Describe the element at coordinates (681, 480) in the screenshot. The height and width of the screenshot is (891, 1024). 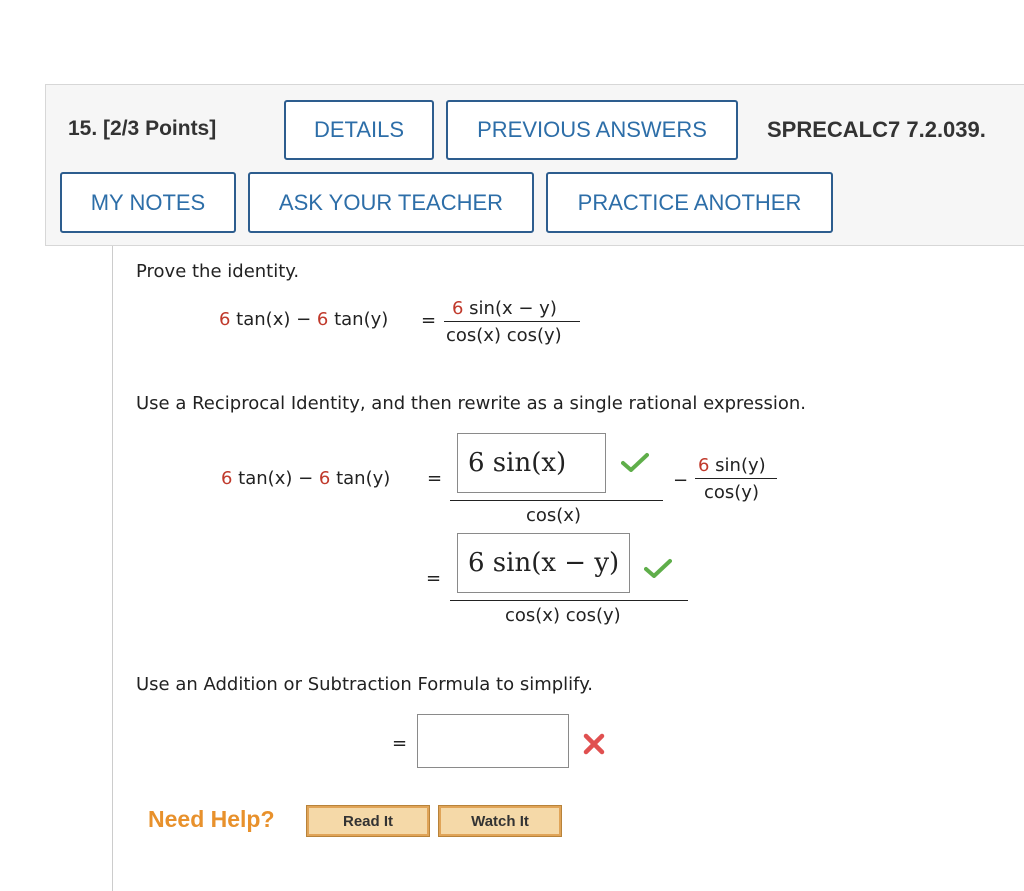
I see `step1-minus: −` at that location.